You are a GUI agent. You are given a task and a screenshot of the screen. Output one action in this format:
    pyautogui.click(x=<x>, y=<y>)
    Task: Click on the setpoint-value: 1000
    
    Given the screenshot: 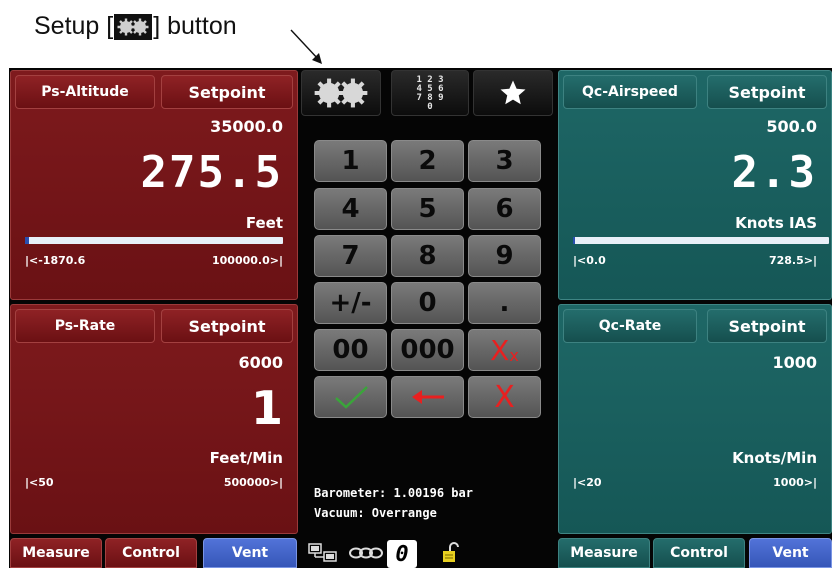 What is the action you would take?
    pyautogui.click(x=794, y=362)
    